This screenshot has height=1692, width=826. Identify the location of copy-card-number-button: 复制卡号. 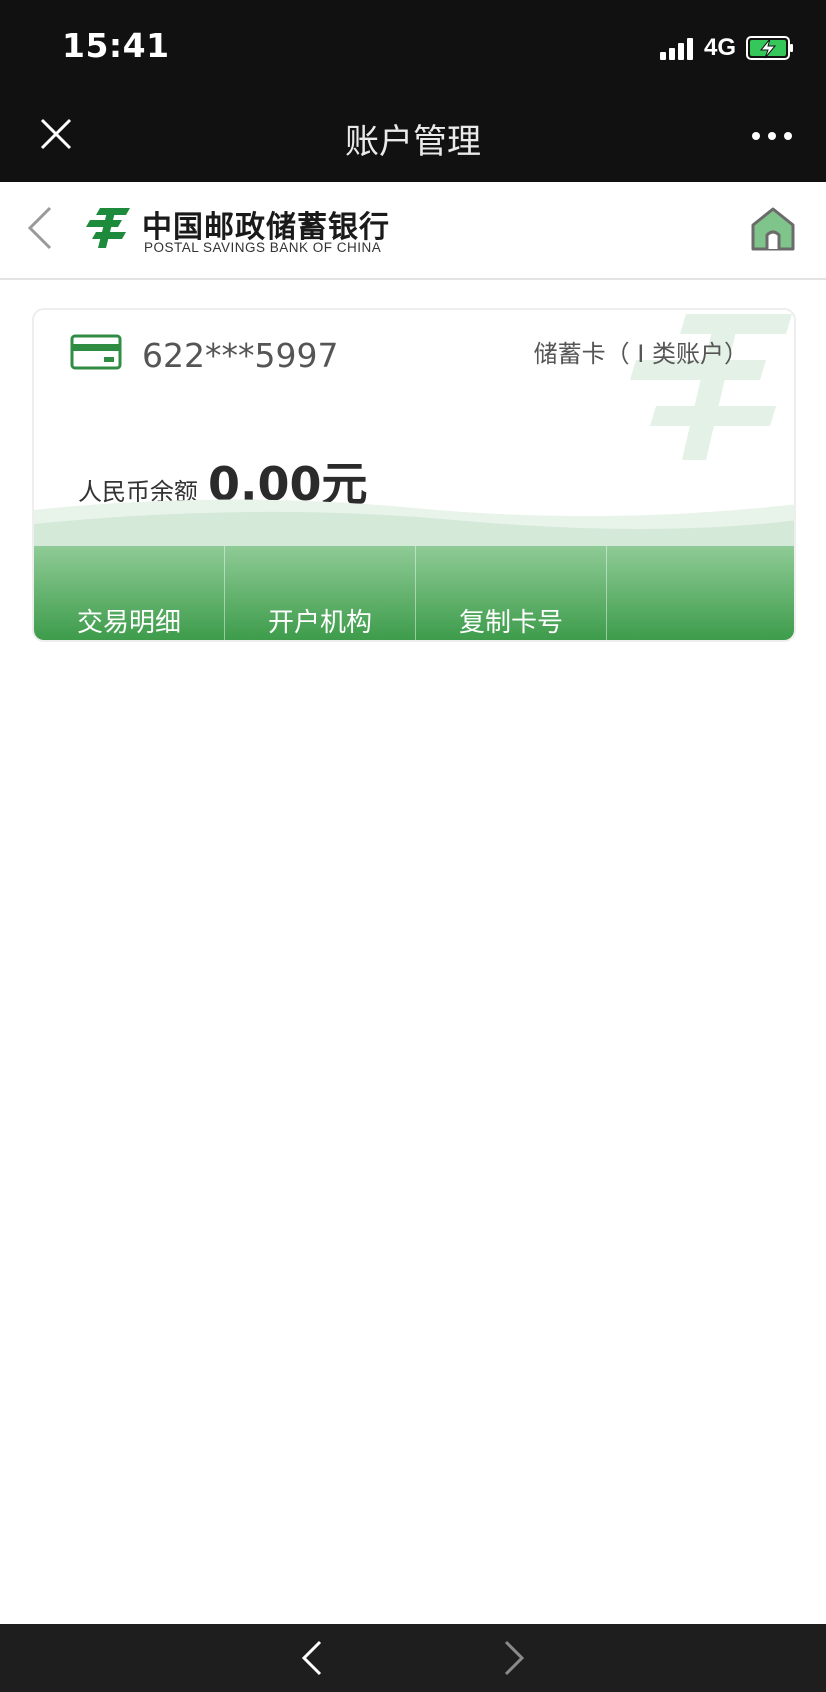
(511, 593).